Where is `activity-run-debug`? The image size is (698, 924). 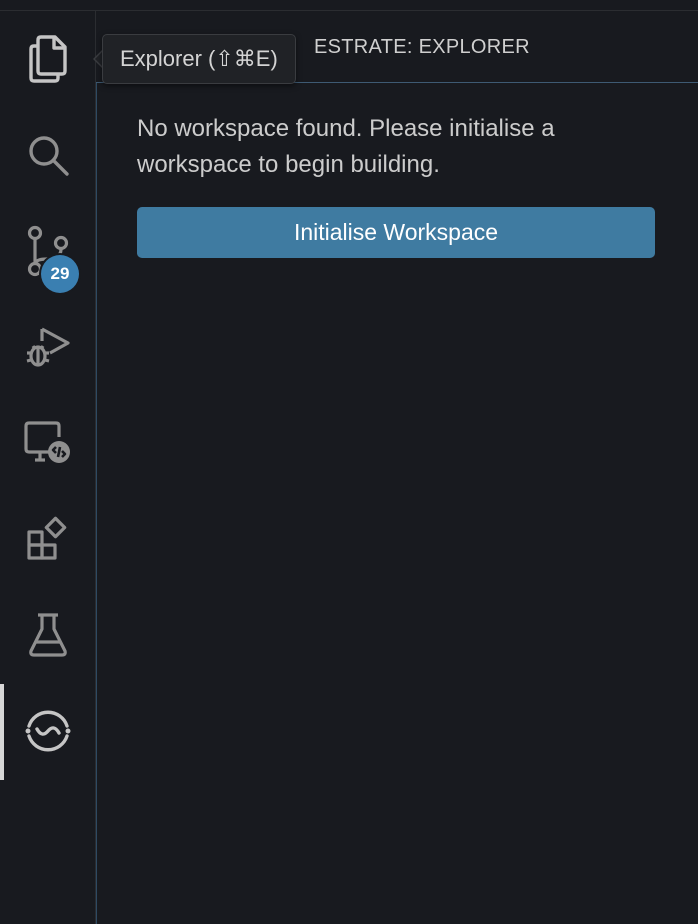 activity-run-debug is located at coordinates (47, 347).